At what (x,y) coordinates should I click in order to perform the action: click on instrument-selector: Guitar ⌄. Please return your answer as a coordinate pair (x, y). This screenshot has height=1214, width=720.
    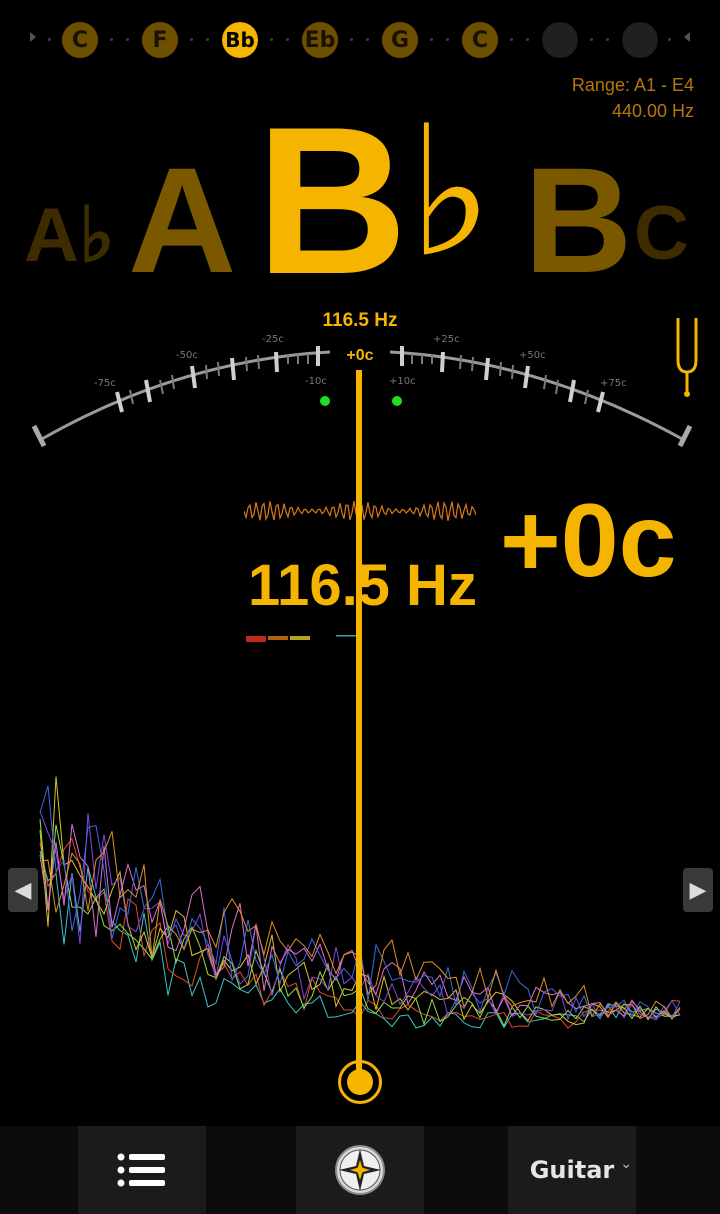
    Looking at the image, I should click on (572, 1170).